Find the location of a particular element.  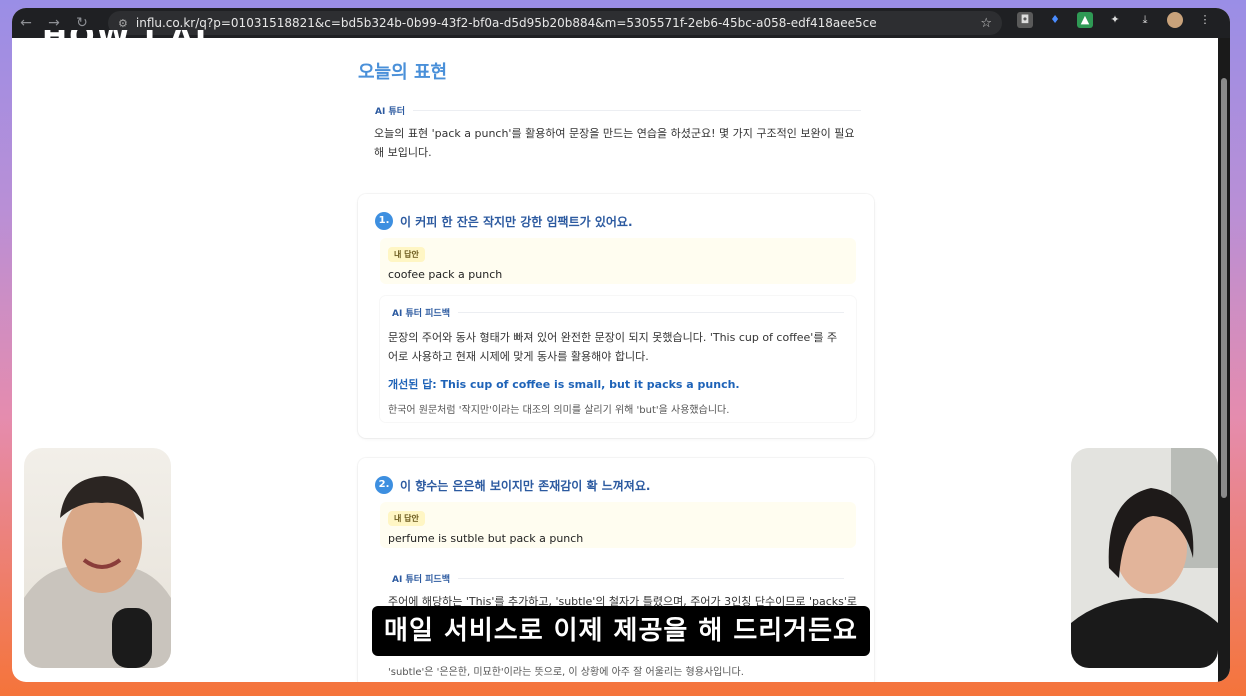

tutor-label-text: AI 튜터 is located at coordinates (390, 112).